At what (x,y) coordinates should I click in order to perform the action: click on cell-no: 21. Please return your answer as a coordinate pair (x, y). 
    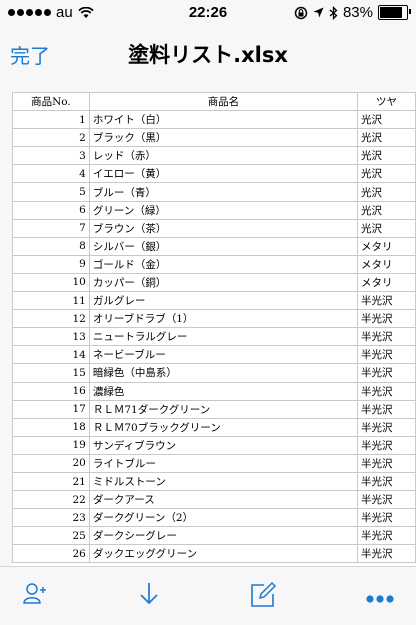
    Looking at the image, I should click on (51, 481).